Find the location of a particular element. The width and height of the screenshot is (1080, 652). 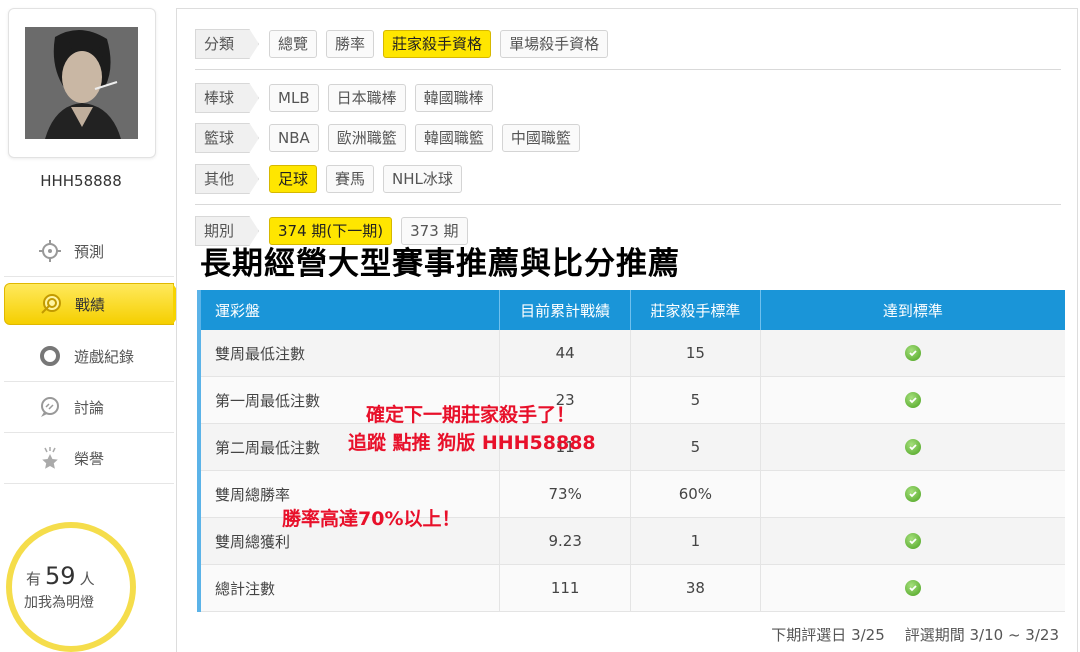

chip-kbl: 韓國職籃 is located at coordinates (453, 138).